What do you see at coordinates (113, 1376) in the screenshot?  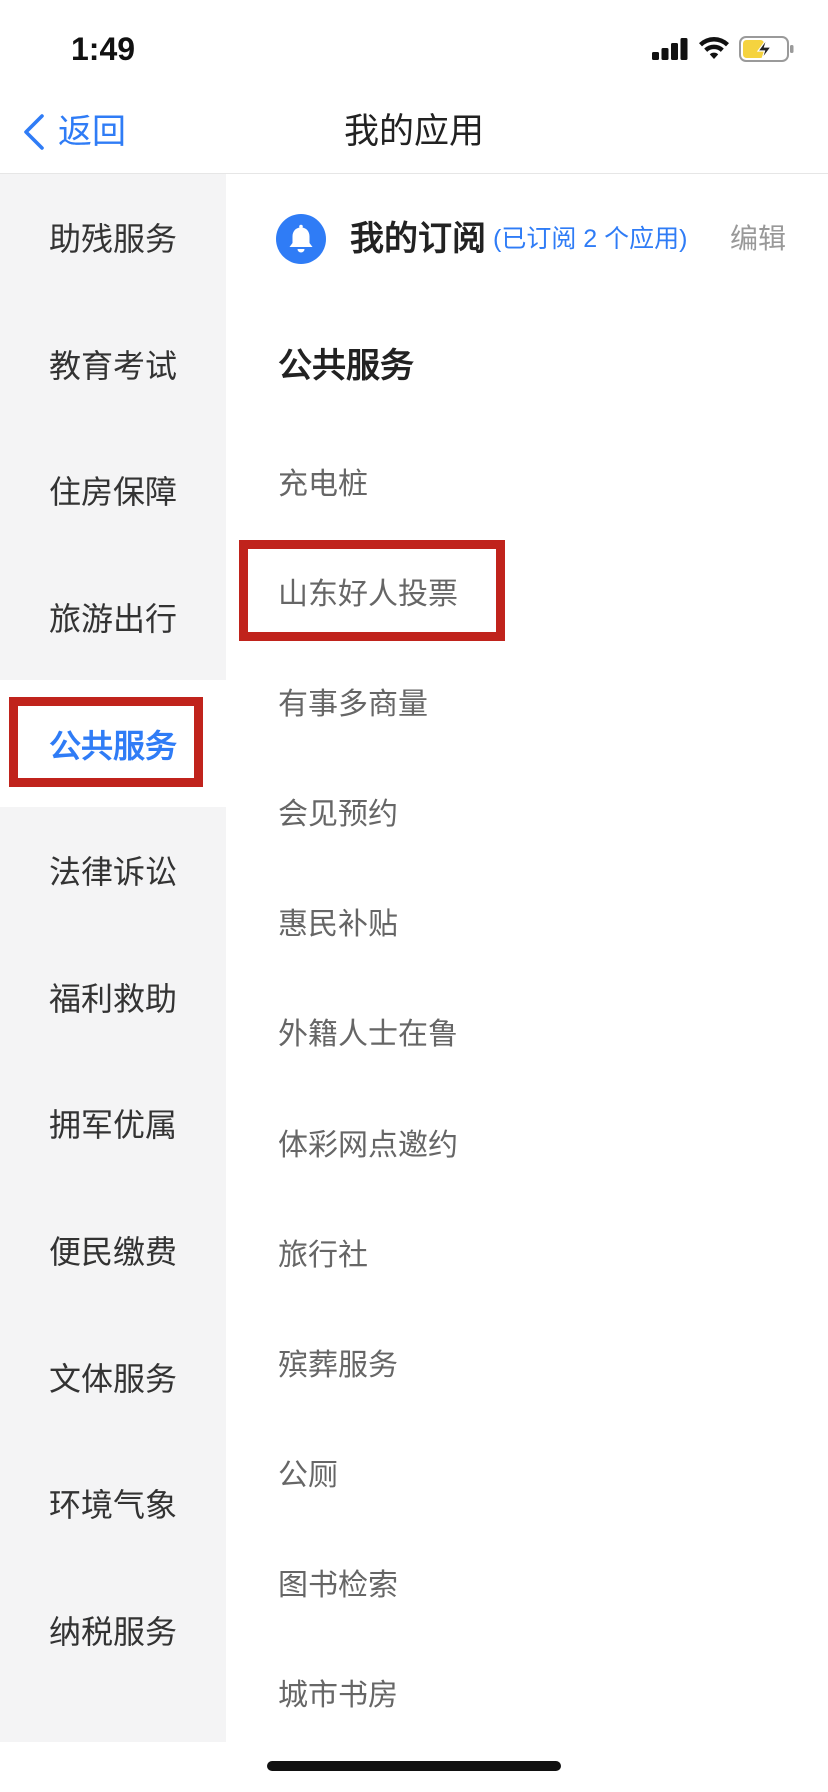 I see `sidebar-item: 文体服务` at bounding box center [113, 1376].